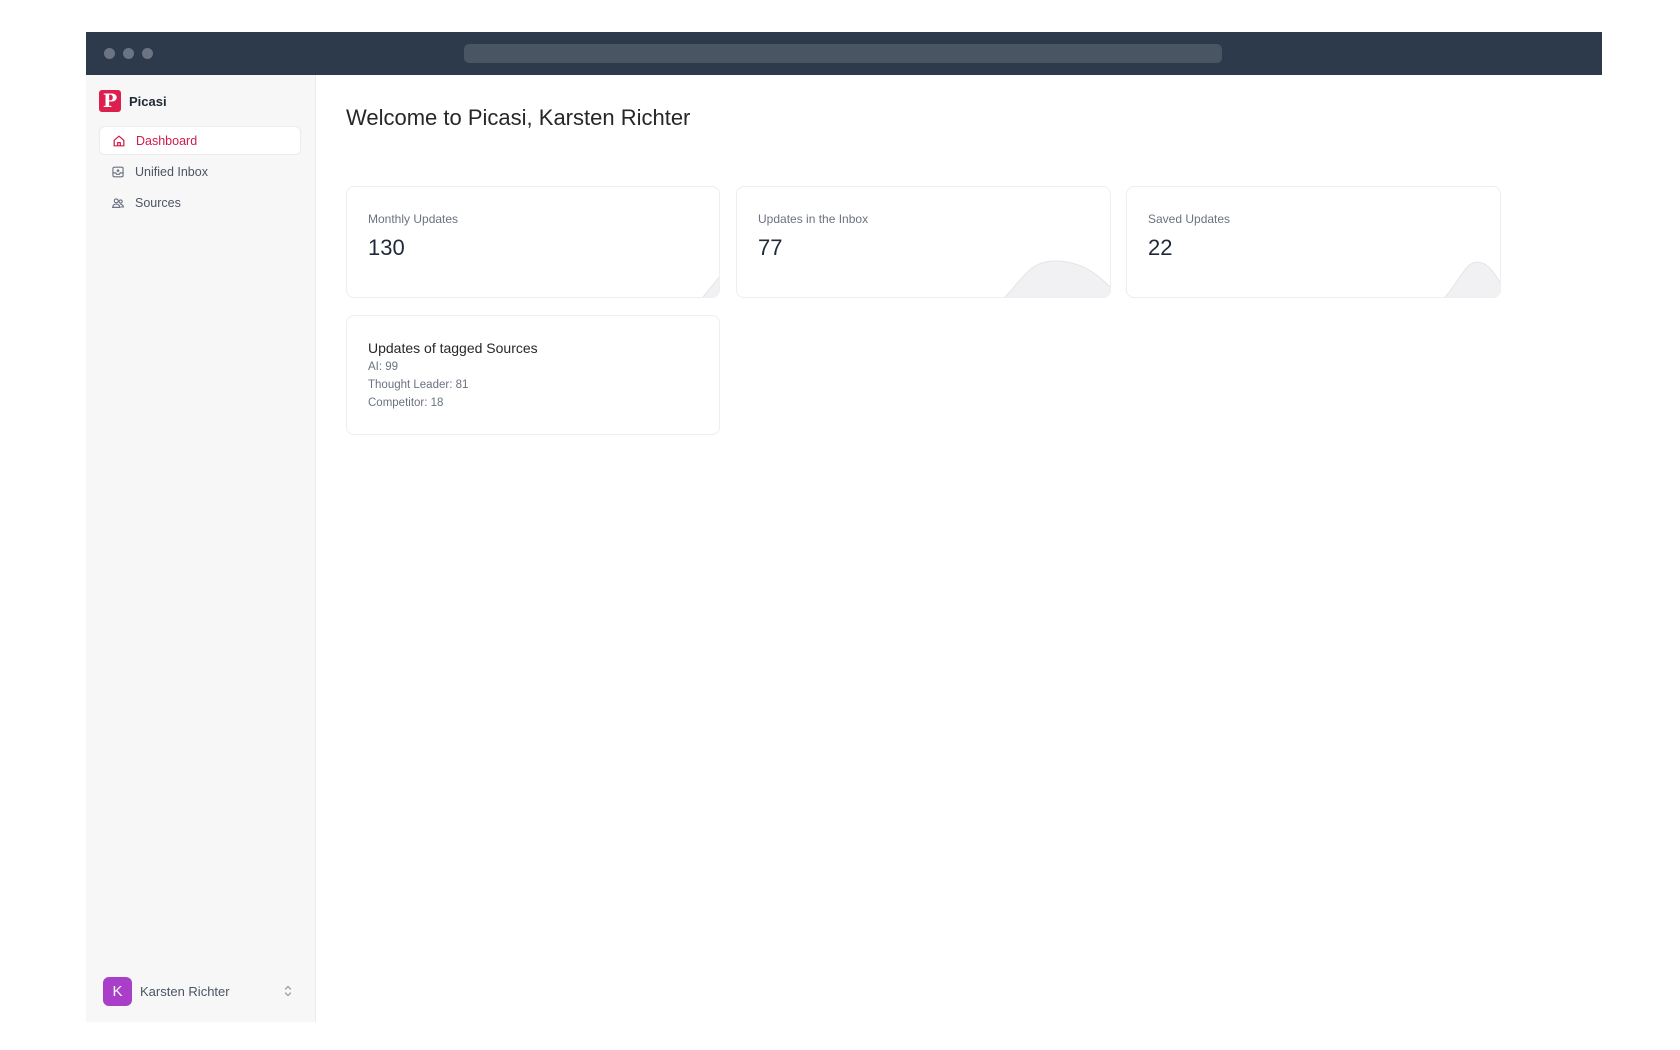 Image resolution: width=1680 pixels, height=1050 pixels. Describe the element at coordinates (406, 403) in the screenshot. I see `tag-count-competitor: Competitor: 18` at that location.